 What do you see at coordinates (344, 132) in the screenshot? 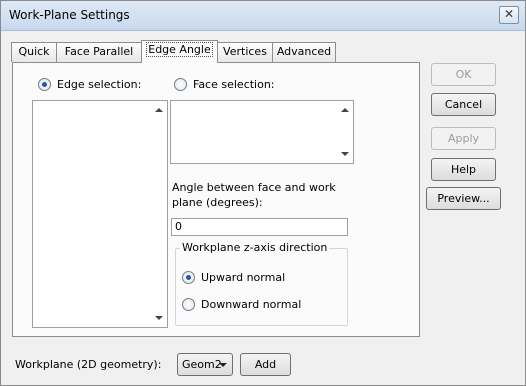
I see `face-list-scrollbar` at bounding box center [344, 132].